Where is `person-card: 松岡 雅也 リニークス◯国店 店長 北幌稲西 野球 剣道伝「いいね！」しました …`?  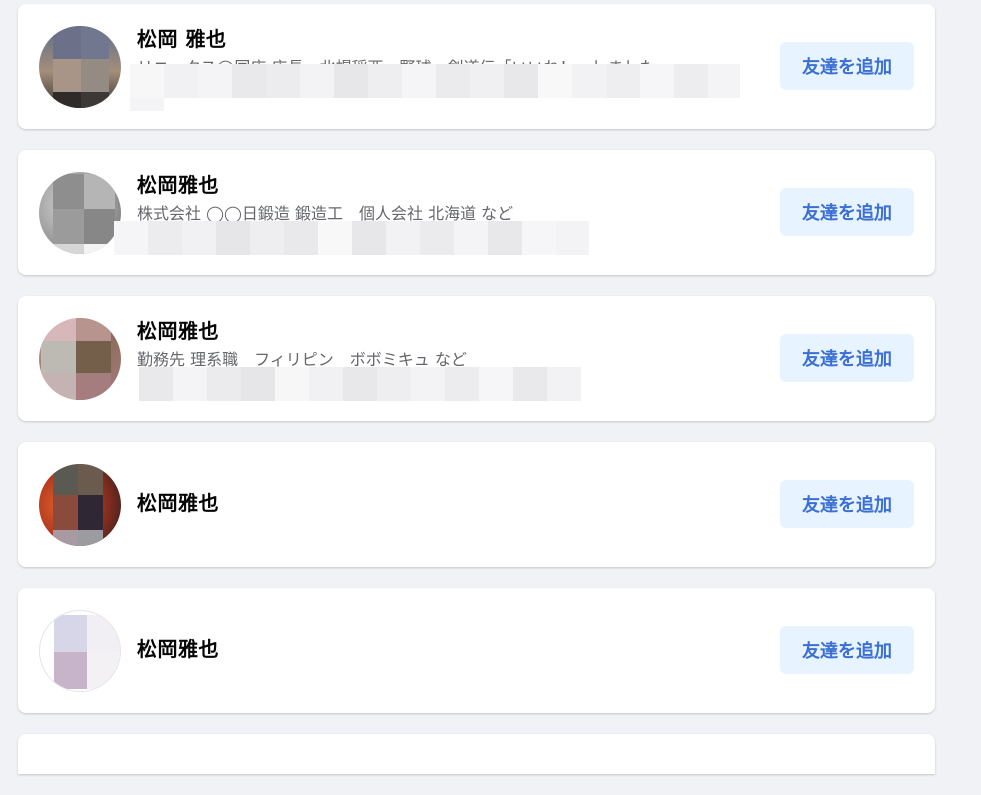 person-card: 松岡 雅也 リニークス◯国店 店長 北幌稲西 野球 剣道伝「いいね！」しました … is located at coordinates (476, 66).